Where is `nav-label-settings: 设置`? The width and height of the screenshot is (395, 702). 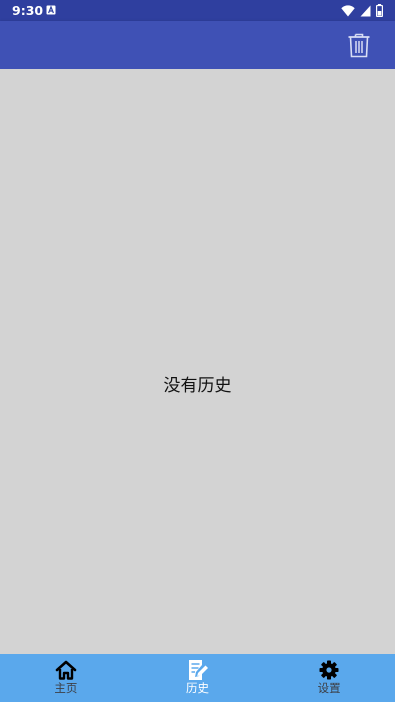
nav-label-settings: 设置 is located at coordinates (329, 688).